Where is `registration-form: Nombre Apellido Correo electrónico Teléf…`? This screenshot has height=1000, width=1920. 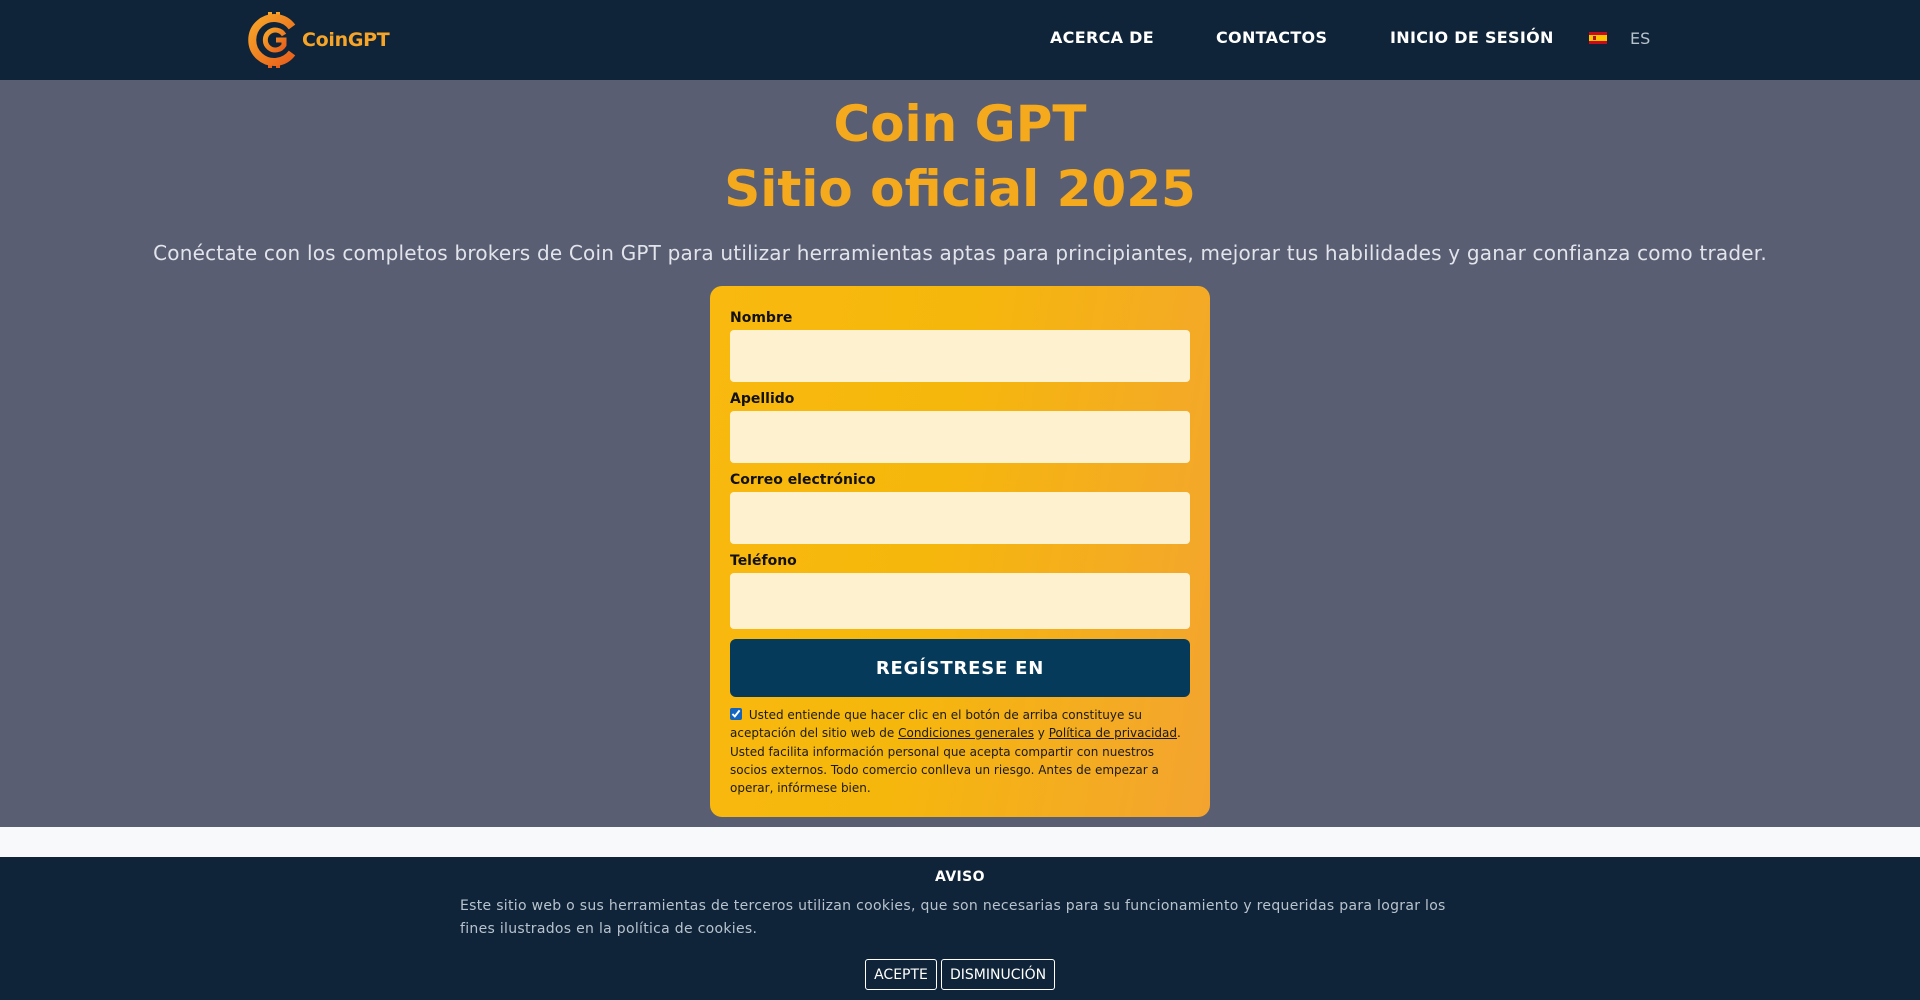 registration-form: Nombre Apellido Correo electrónico Teléf… is located at coordinates (960, 551).